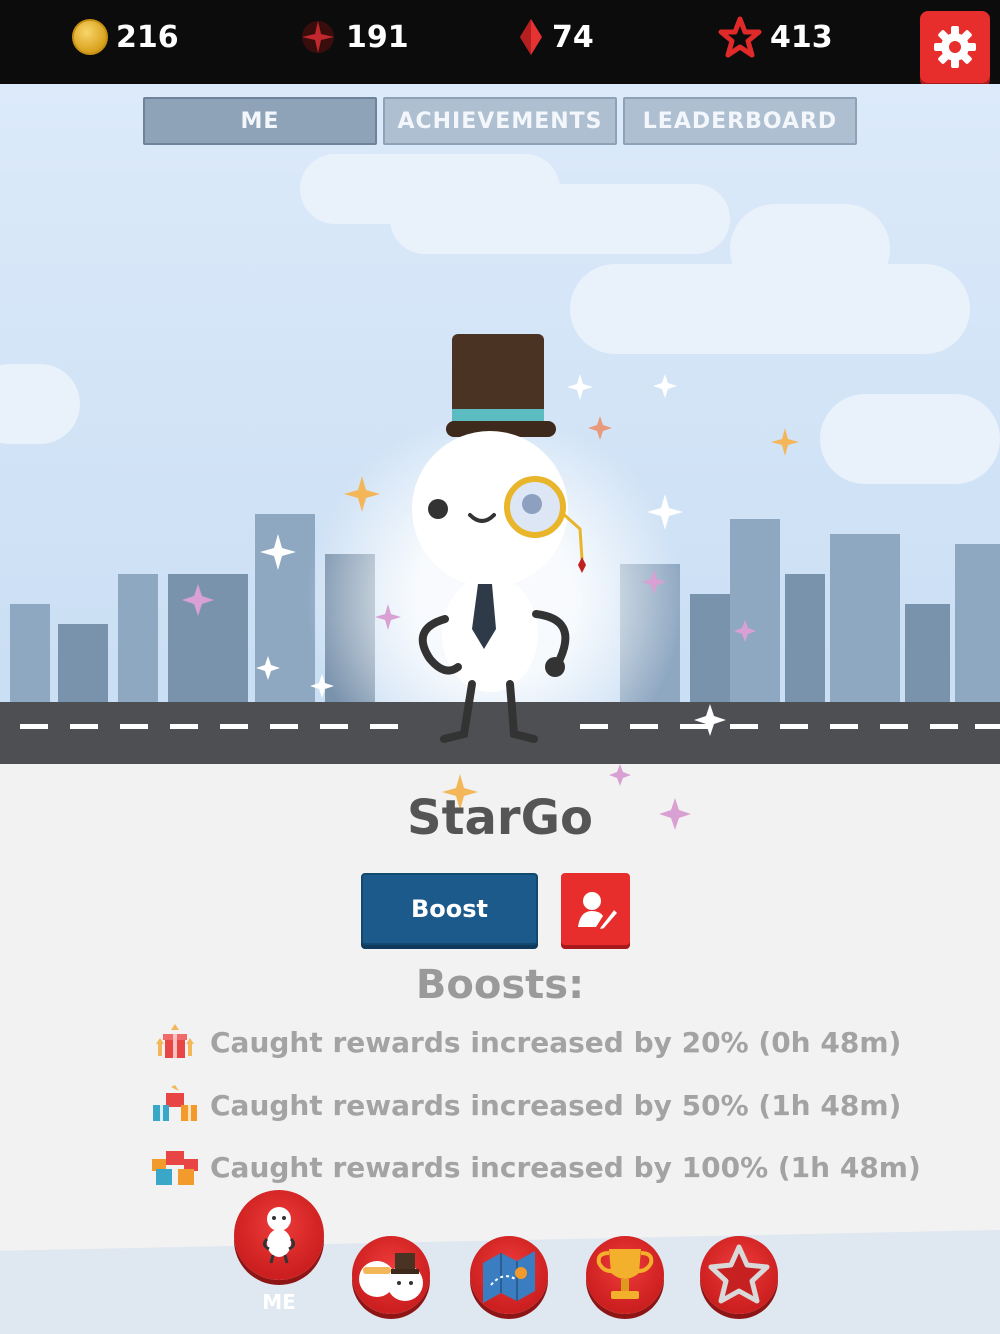  I want to click on nav-me-button, so click(279, 1235).